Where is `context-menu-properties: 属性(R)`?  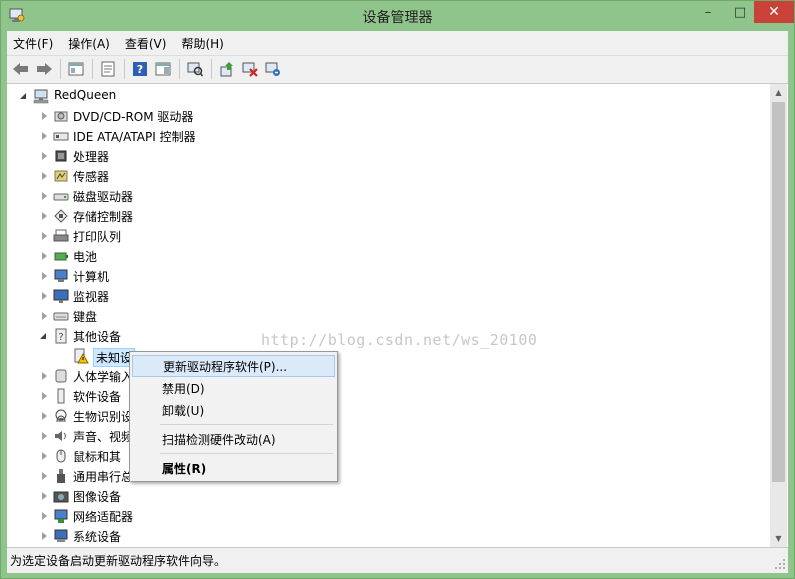
context-menu-properties: 属性(R) is located at coordinates (233, 468).